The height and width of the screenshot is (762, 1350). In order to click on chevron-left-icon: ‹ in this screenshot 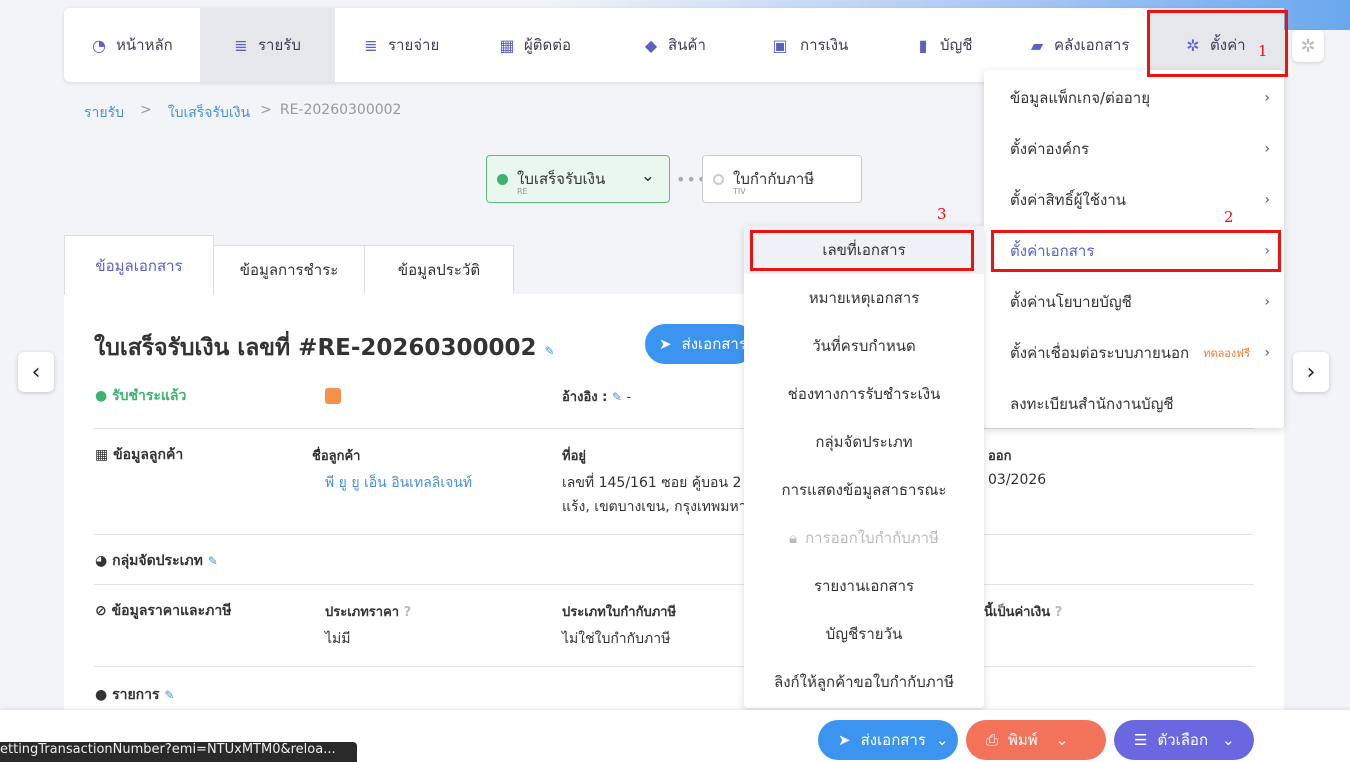, I will do `click(36, 372)`.